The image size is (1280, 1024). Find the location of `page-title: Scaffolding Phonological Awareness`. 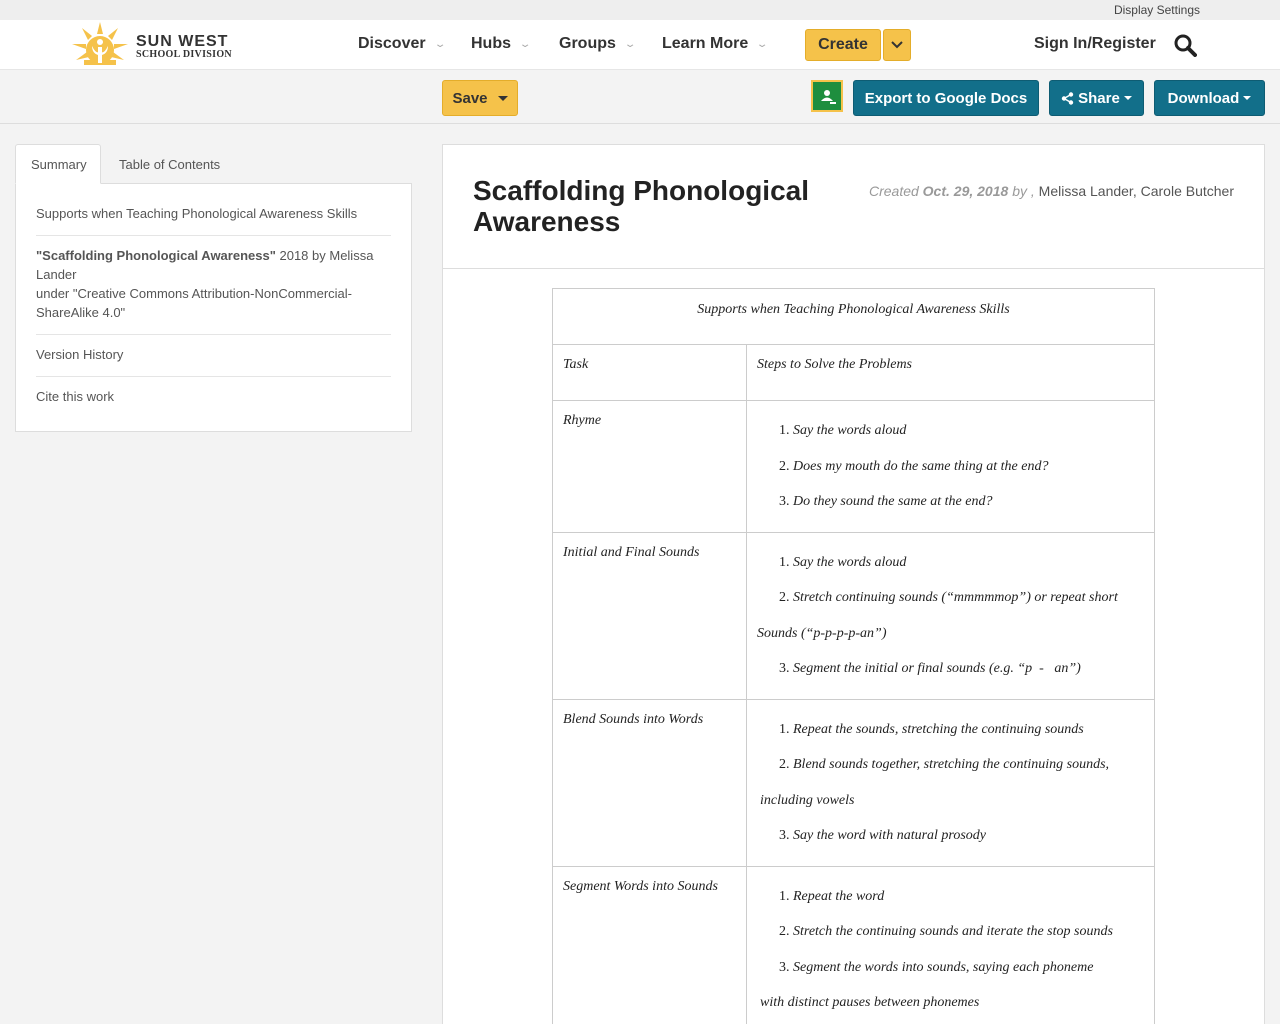

page-title: Scaffolding Phonological Awareness is located at coordinates (641, 206).